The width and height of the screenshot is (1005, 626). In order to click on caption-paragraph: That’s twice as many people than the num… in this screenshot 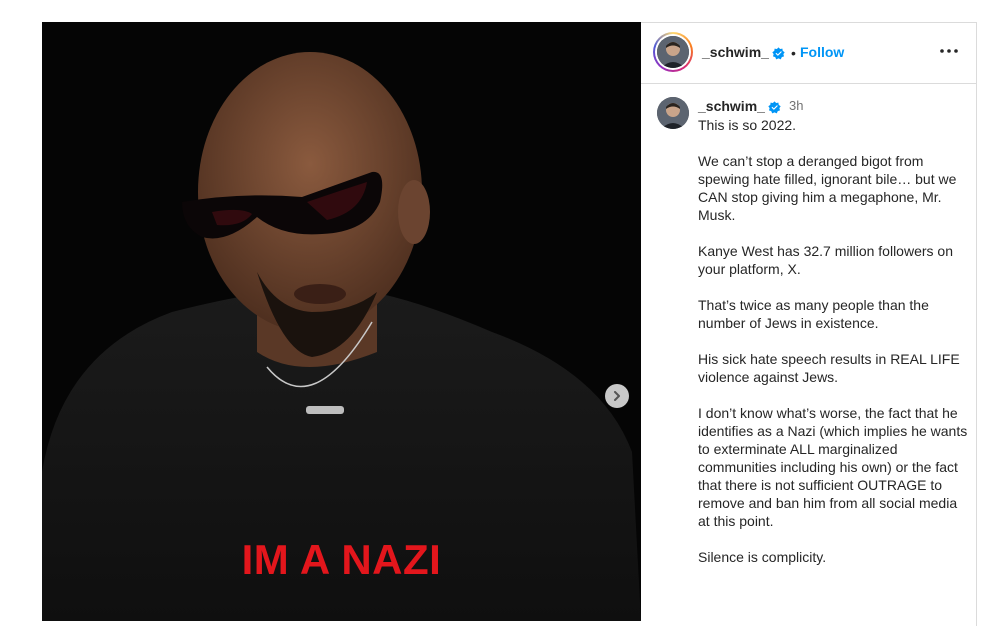, I will do `click(813, 314)`.